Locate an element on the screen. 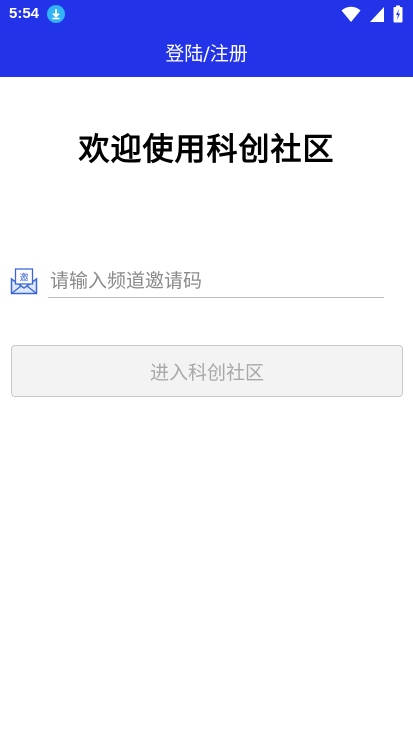 This screenshot has width=413, height=734. page-title: 登陆/注册 is located at coordinates (206, 54).